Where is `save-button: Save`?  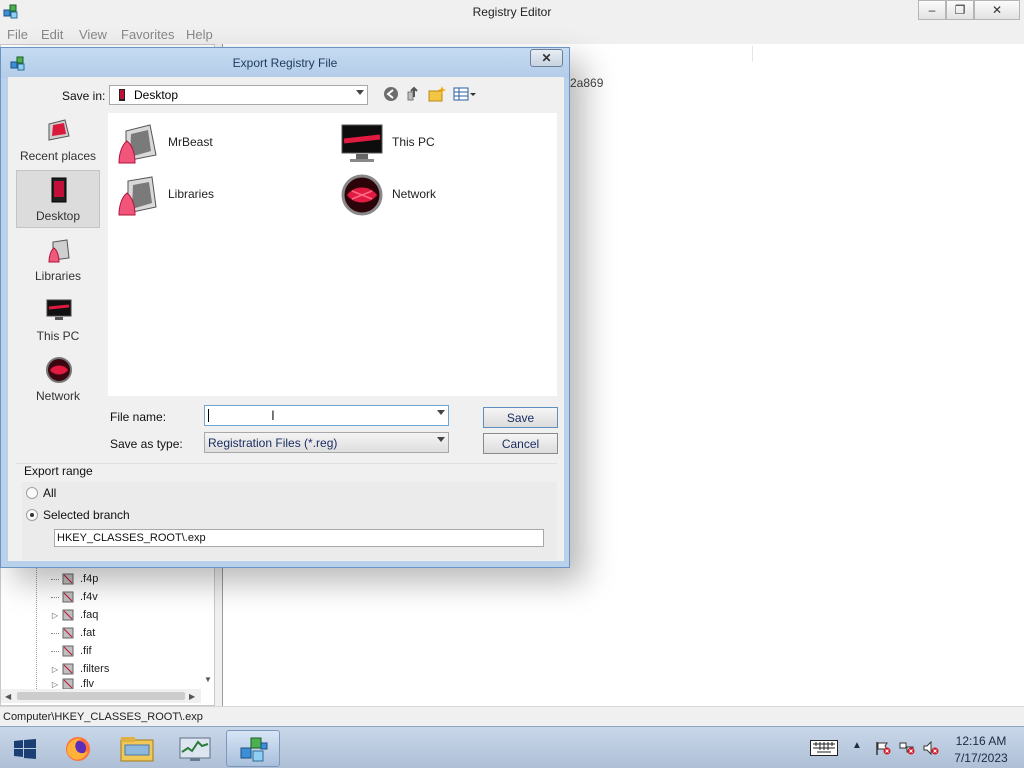 save-button: Save is located at coordinates (520, 417).